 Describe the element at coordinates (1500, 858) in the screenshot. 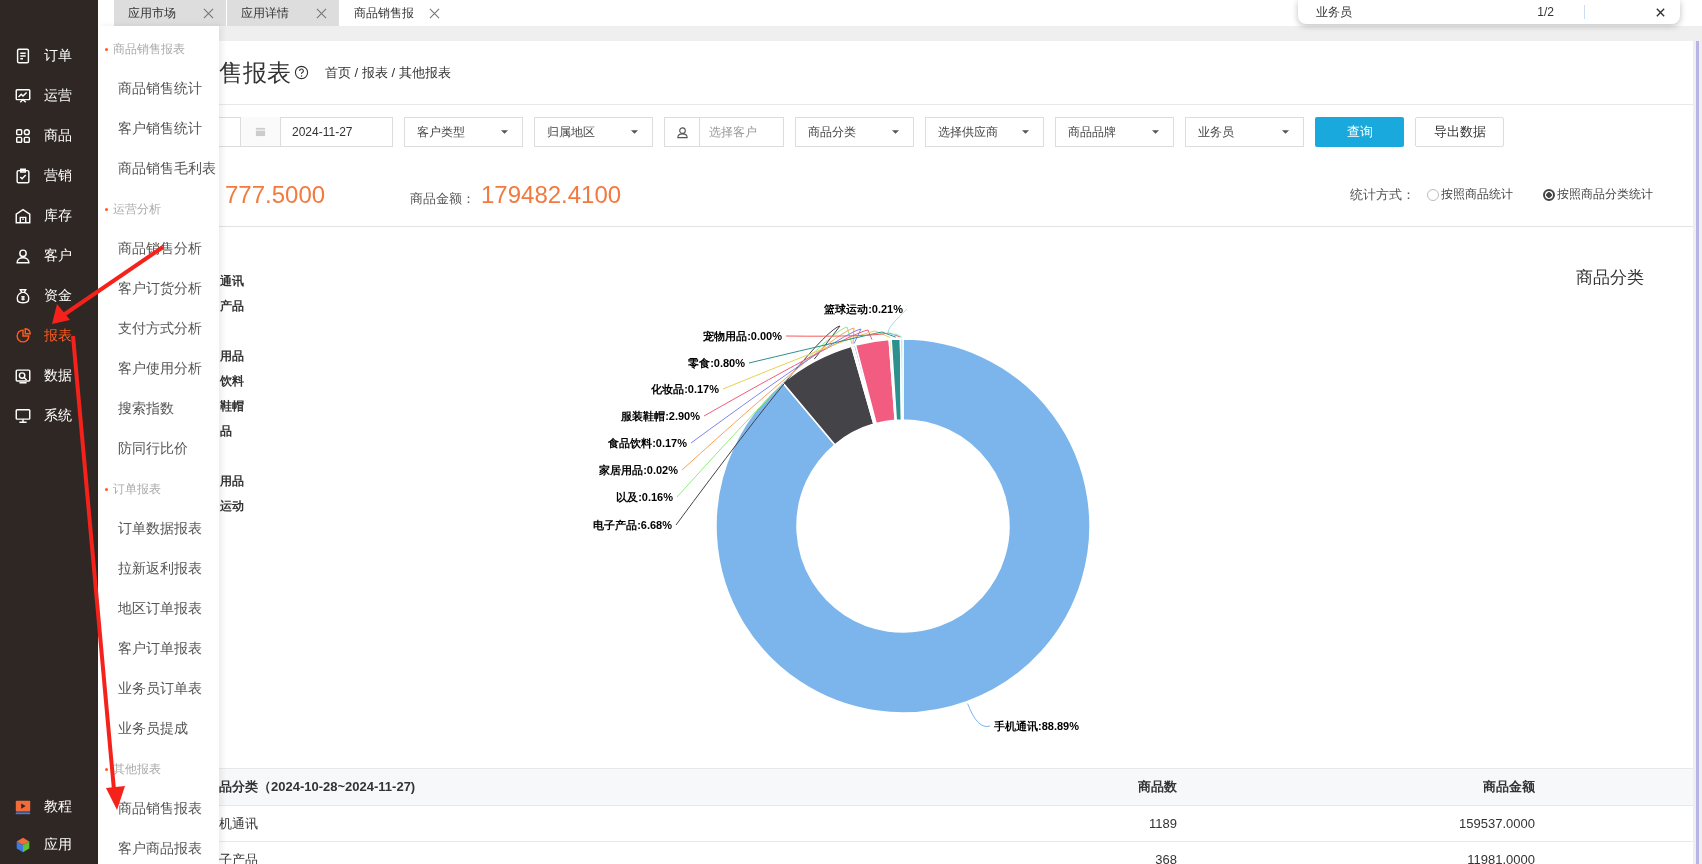

I see `table-cell-text: 11981.0000` at that location.